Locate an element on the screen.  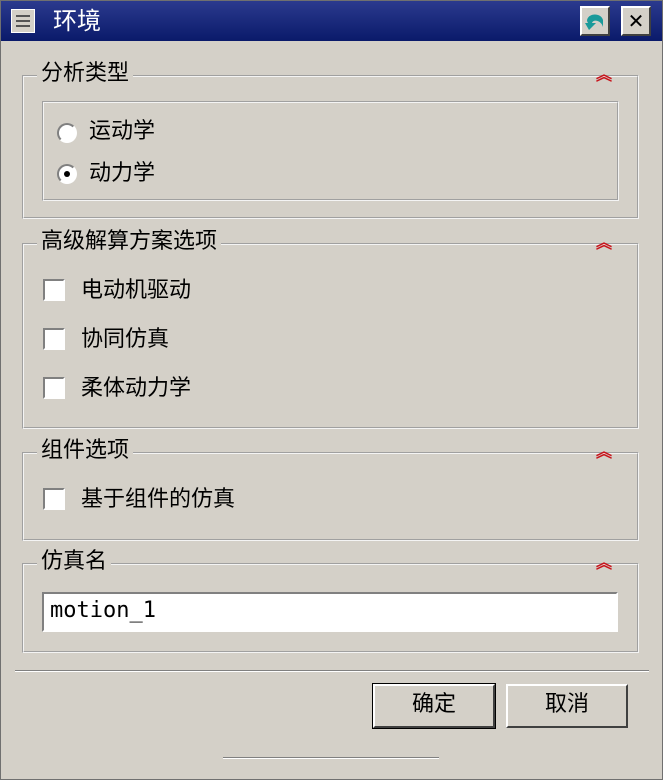
simulation-name-input: motion_1 is located at coordinates (330, 612).